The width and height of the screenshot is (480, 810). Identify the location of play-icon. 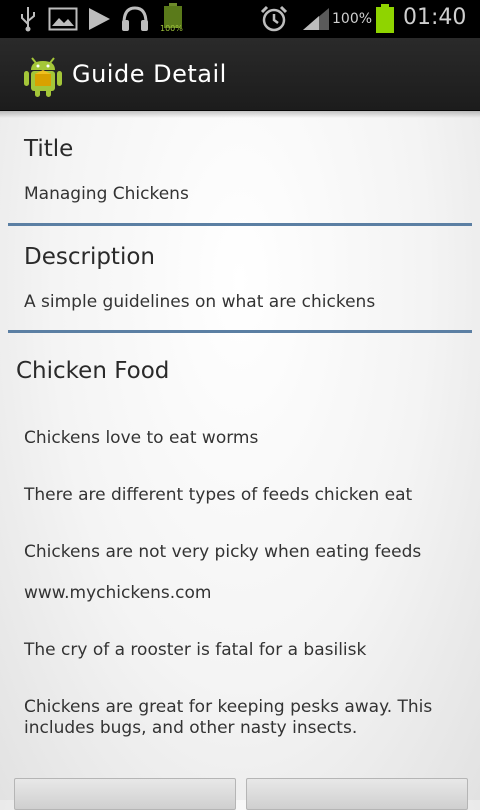
(99, 19).